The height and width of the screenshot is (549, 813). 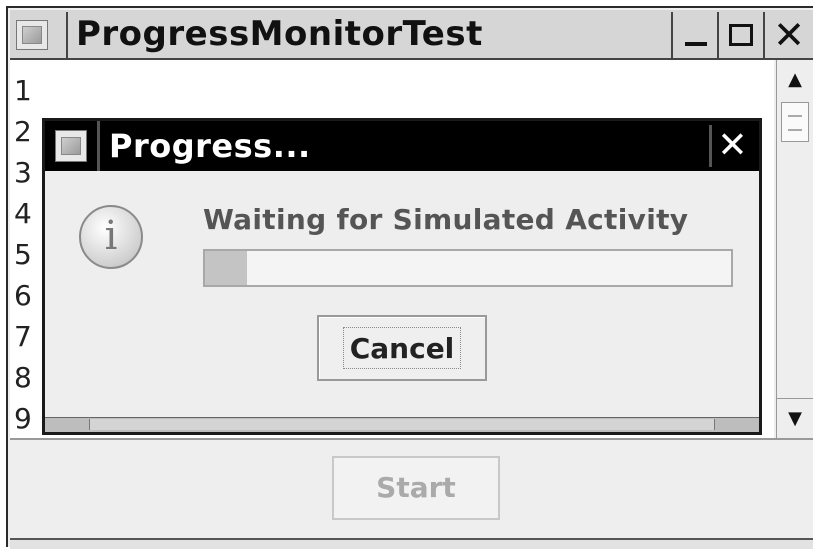 What do you see at coordinates (71, 146) in the screenshot?
I see `dialog-app-icon` at bounding box center [71, 146].